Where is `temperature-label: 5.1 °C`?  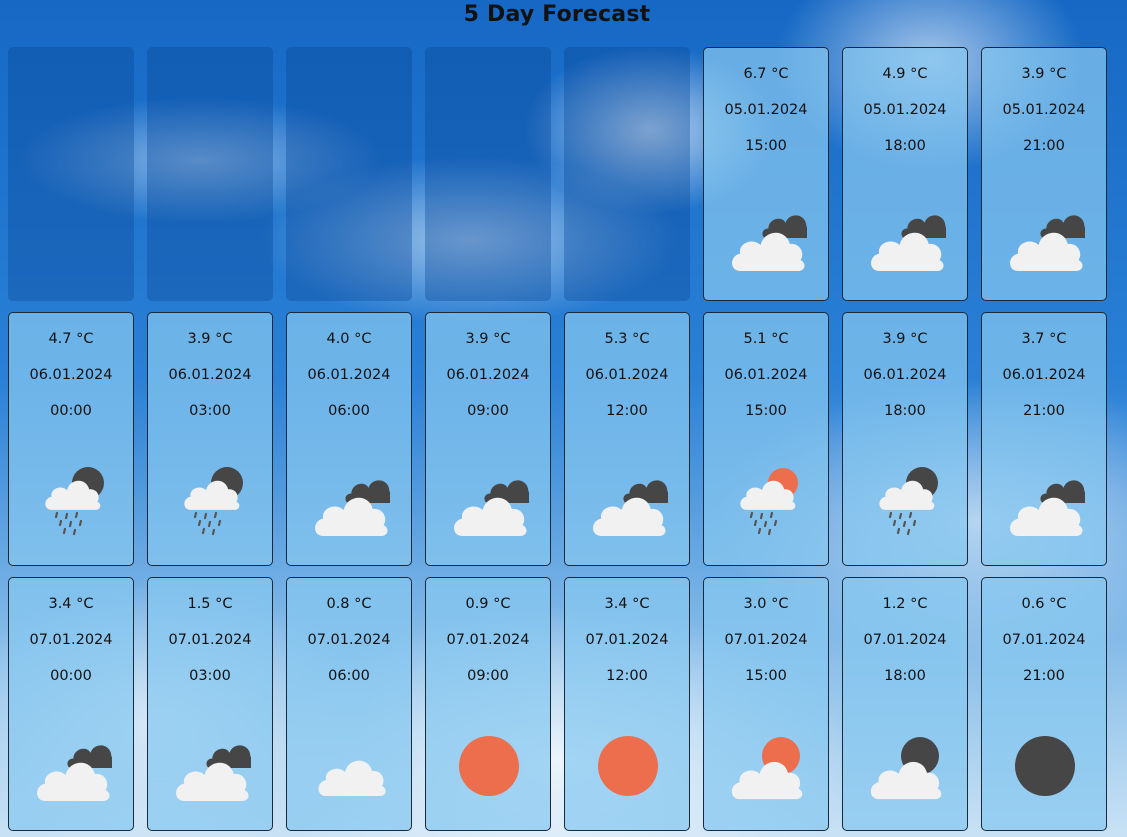
temperature-label: 5.1 °C is located at coordinates (766, 339).